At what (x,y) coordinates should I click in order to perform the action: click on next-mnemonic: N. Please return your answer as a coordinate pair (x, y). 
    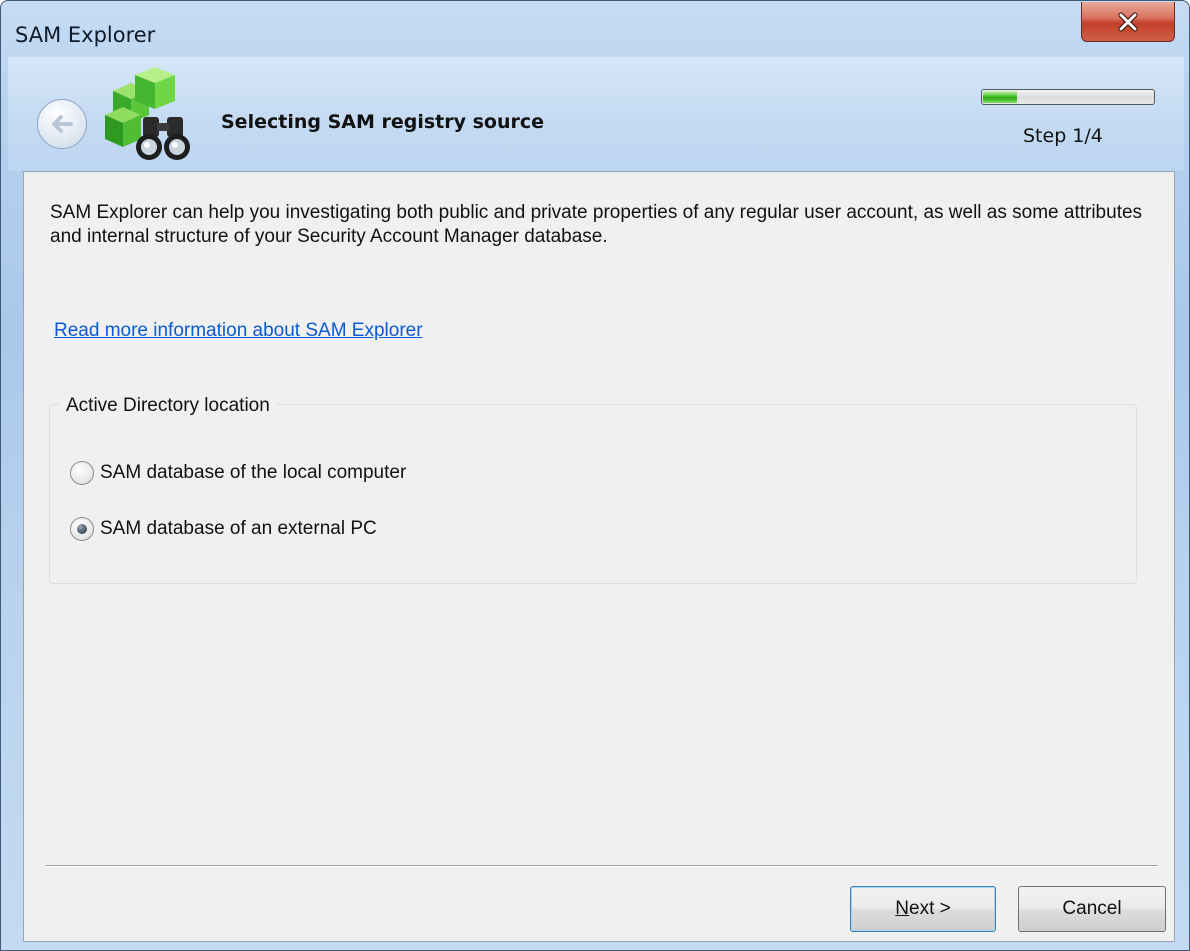
    Looking at the image, I should click on (902, 908).